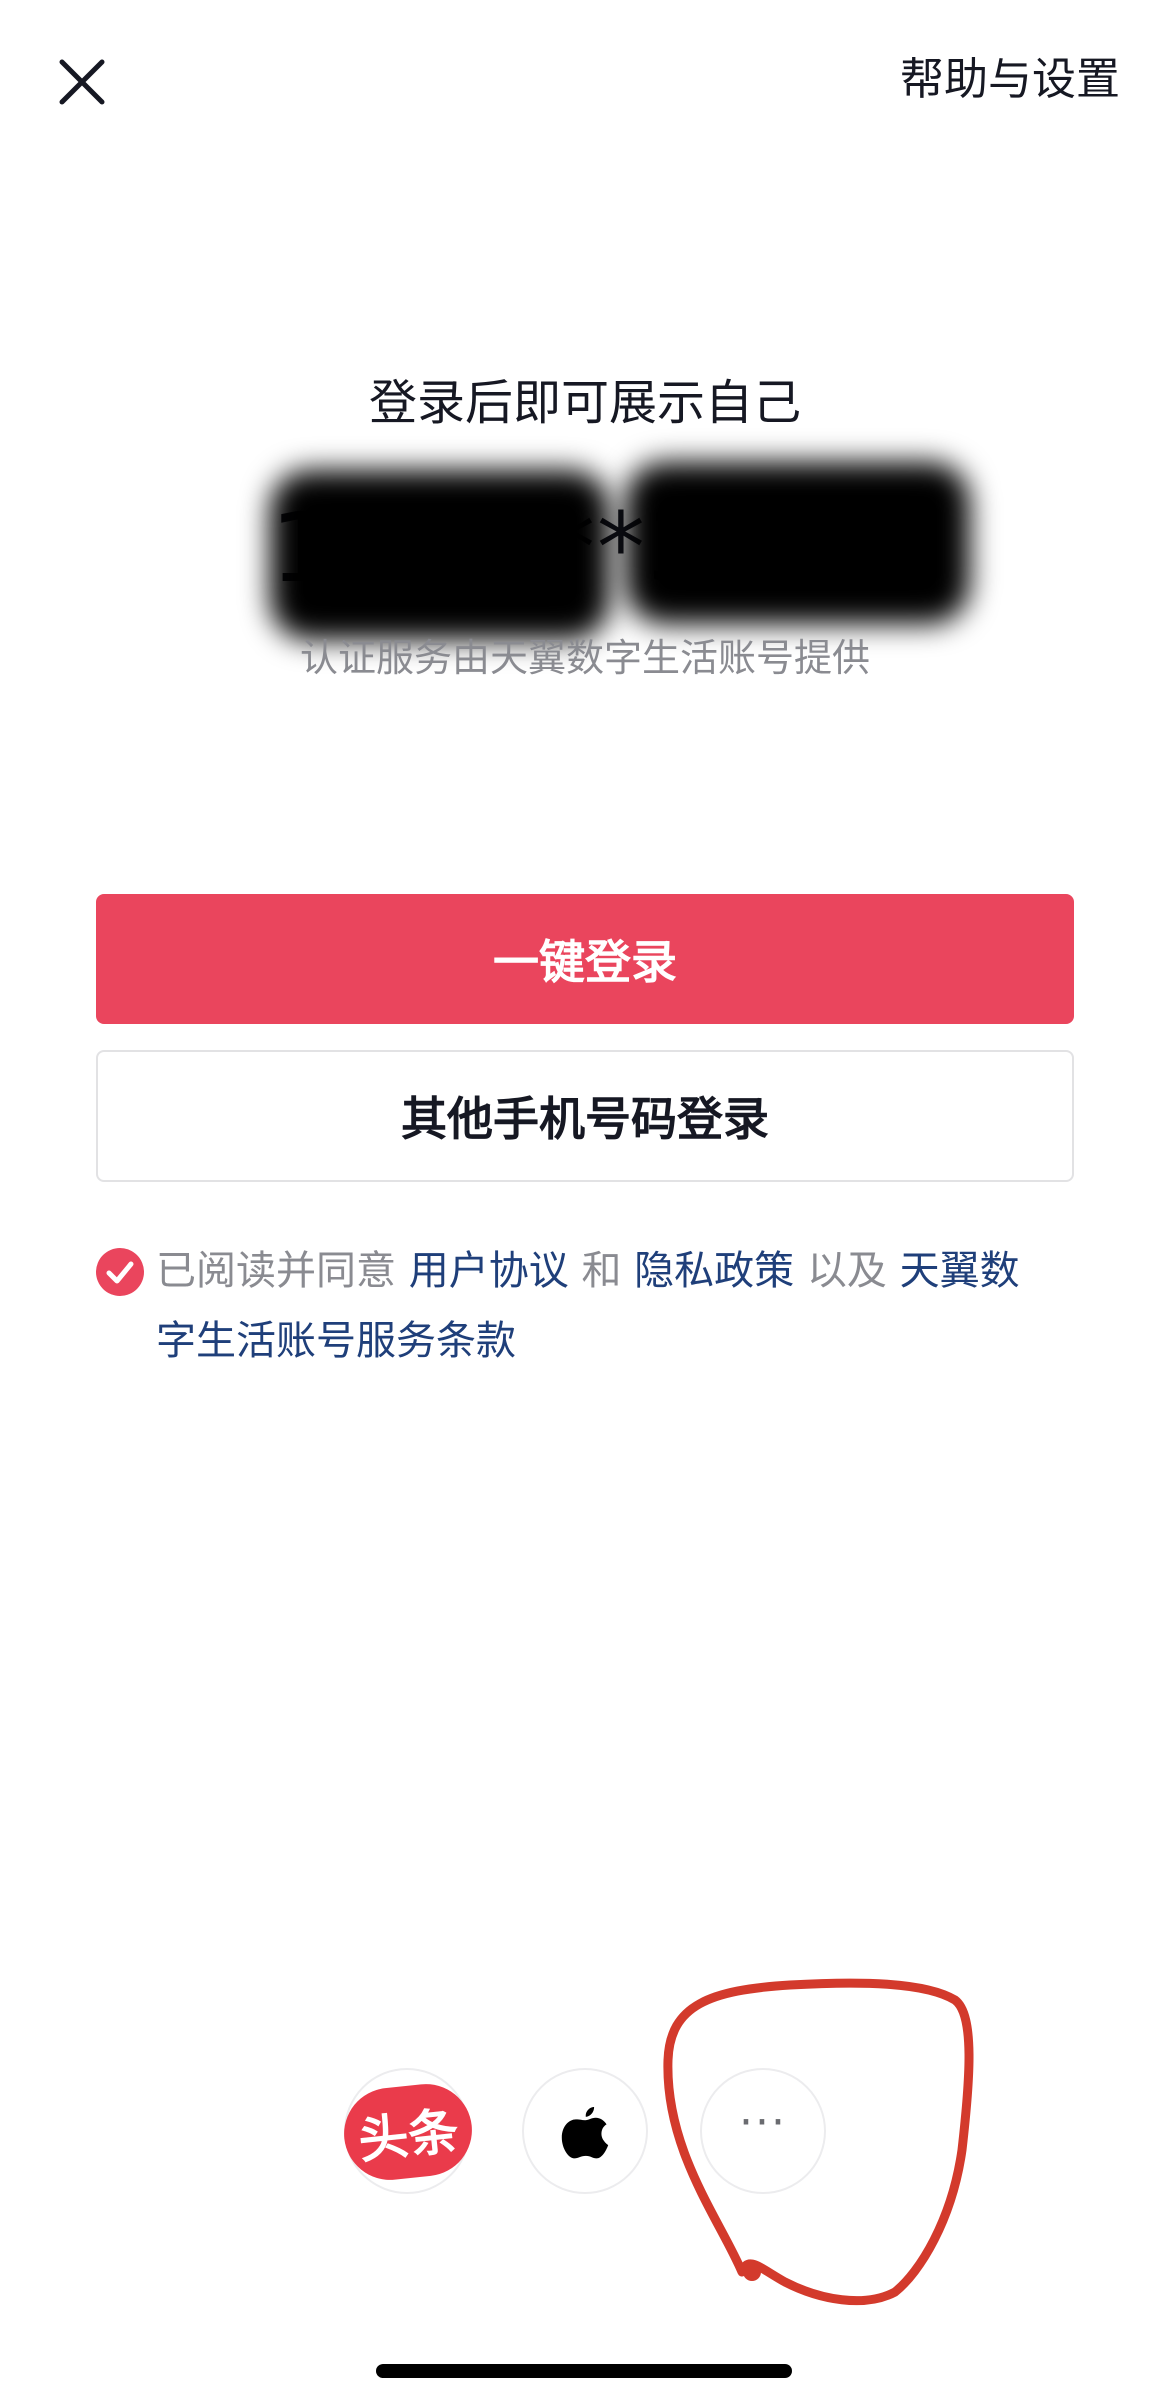 The width and height of the screenshot is (1170, 2406). What do you see at coordinates (585, 1116) in the screenshot?
I see `other-phone-login-button: 其他手机号码登录` at bounding box center [585, 1116].